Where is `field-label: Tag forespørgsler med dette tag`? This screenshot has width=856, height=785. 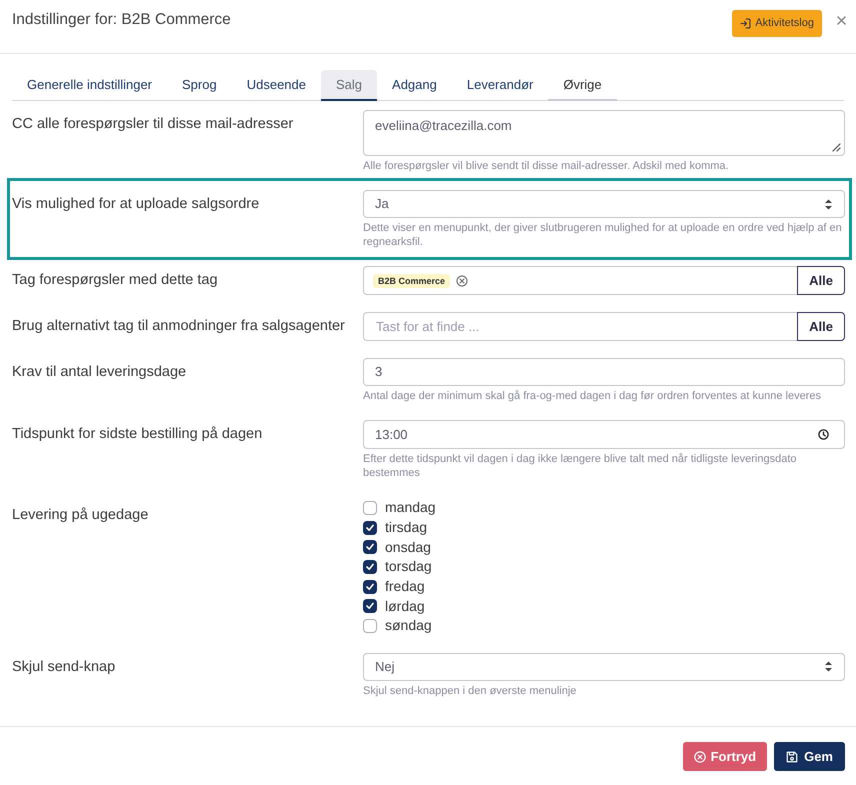
field-label: Tag forespørgsler med dette tag is located at coordinates (115, 280).